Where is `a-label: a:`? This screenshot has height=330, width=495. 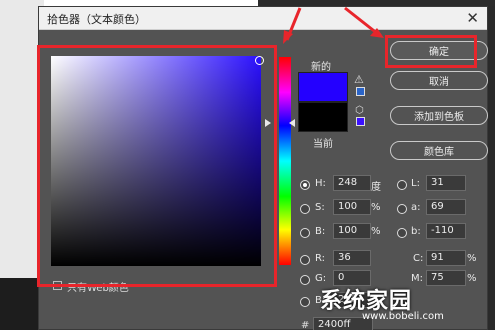 a-label: a: is located at coordinates (416, 207).